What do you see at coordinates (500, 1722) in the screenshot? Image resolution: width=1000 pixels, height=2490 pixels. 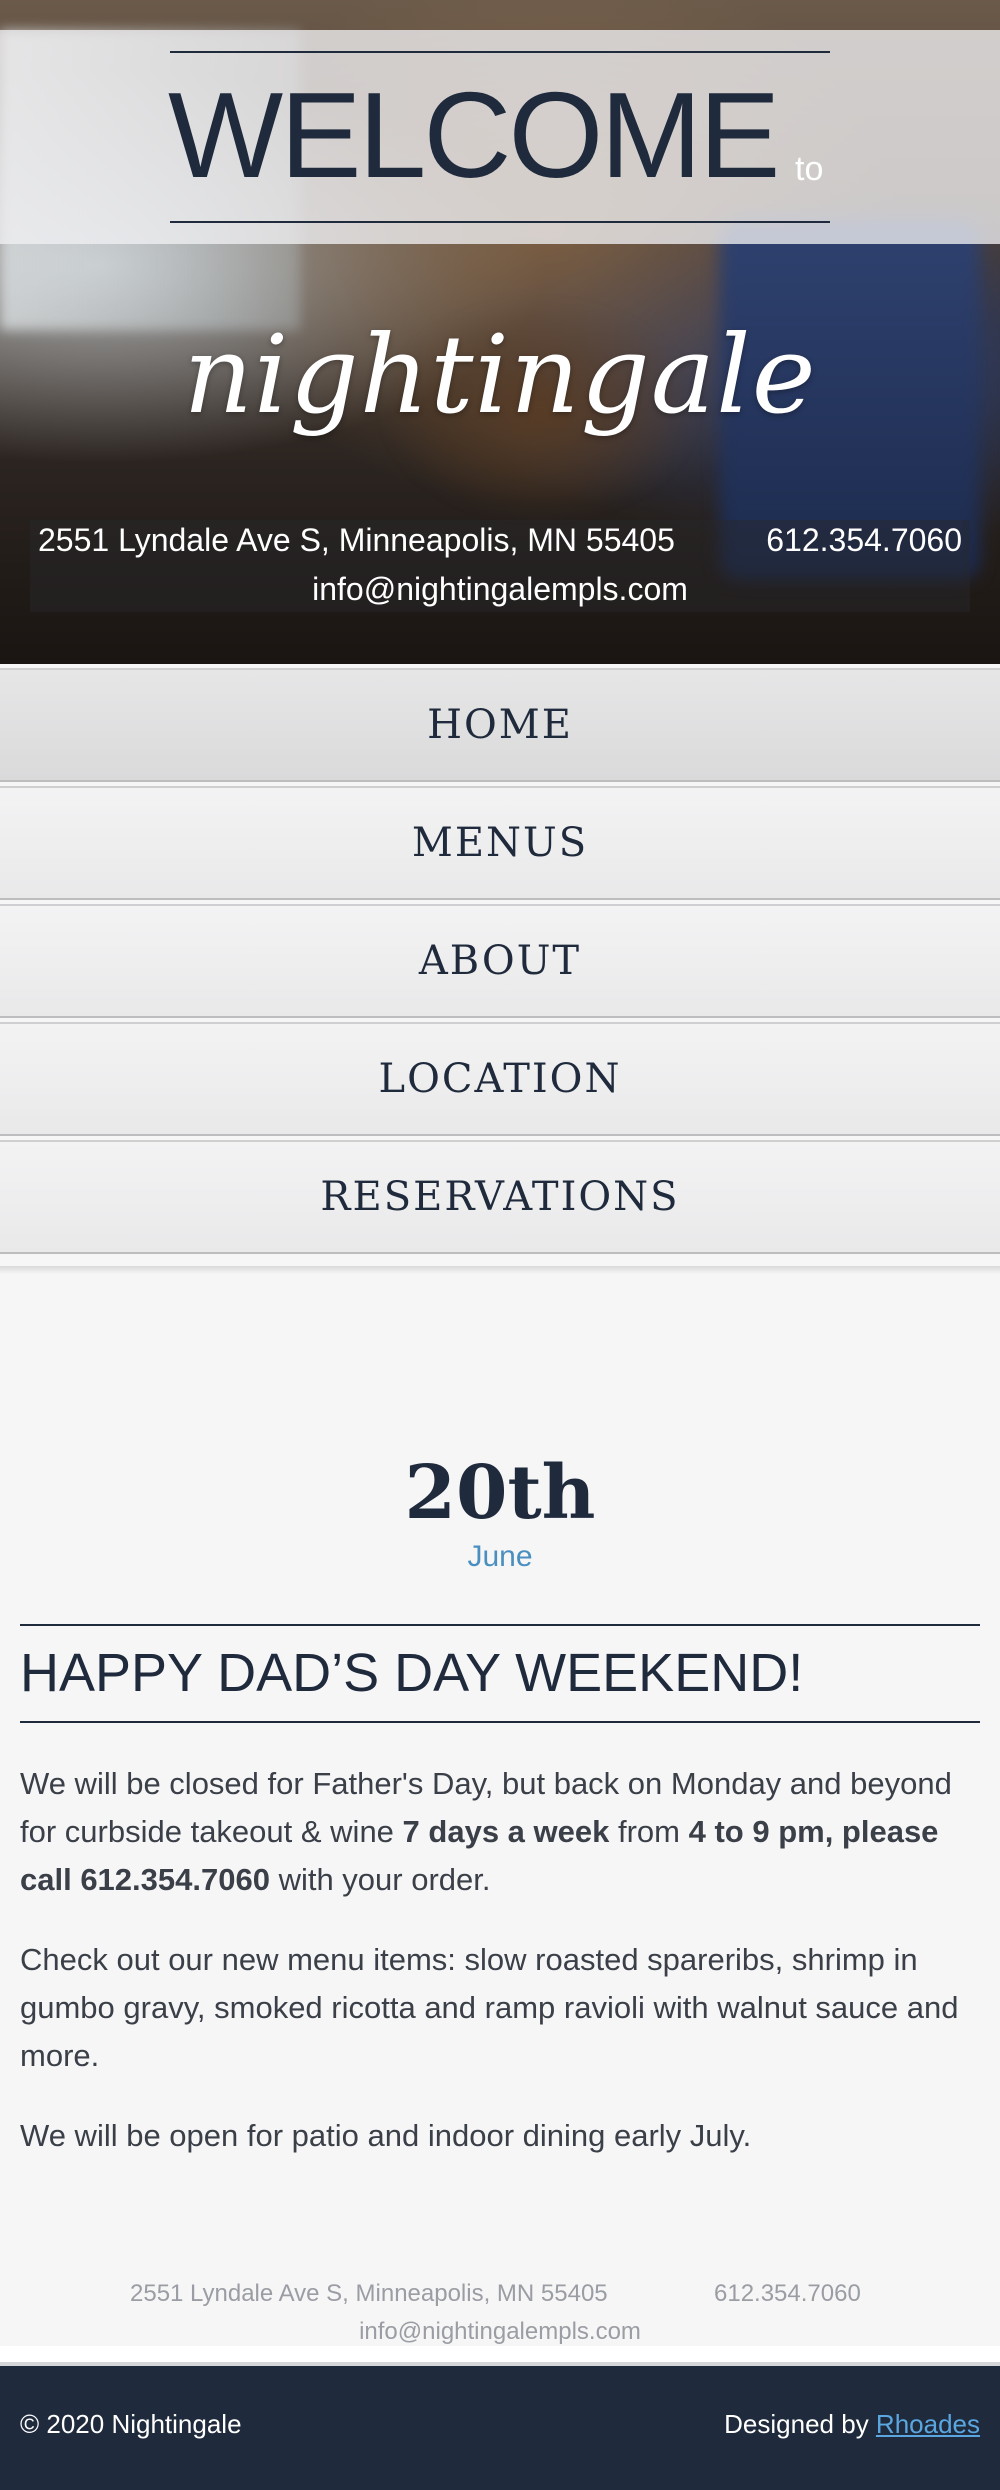 I see `post-title-divider-bottom` at bounding box center [500, 1722].